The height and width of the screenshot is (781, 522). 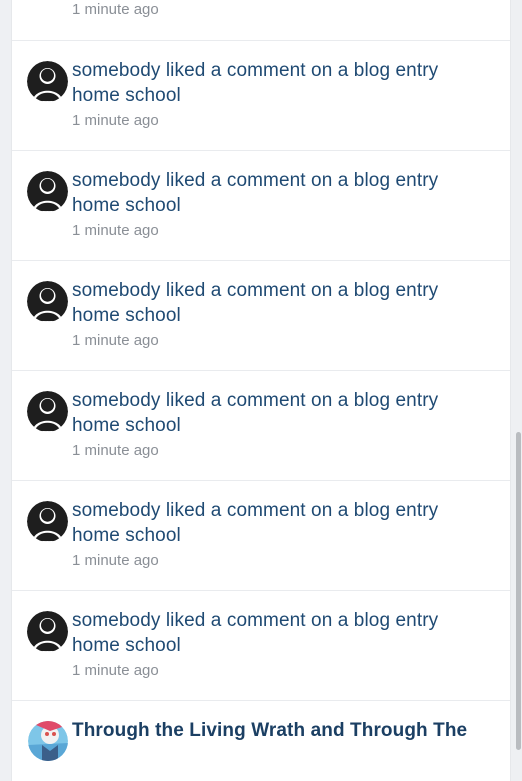 What do you see at coordinates (519, 375) in the screenshot?
I see `scrollbar-track` at bounding box center [519, 375].